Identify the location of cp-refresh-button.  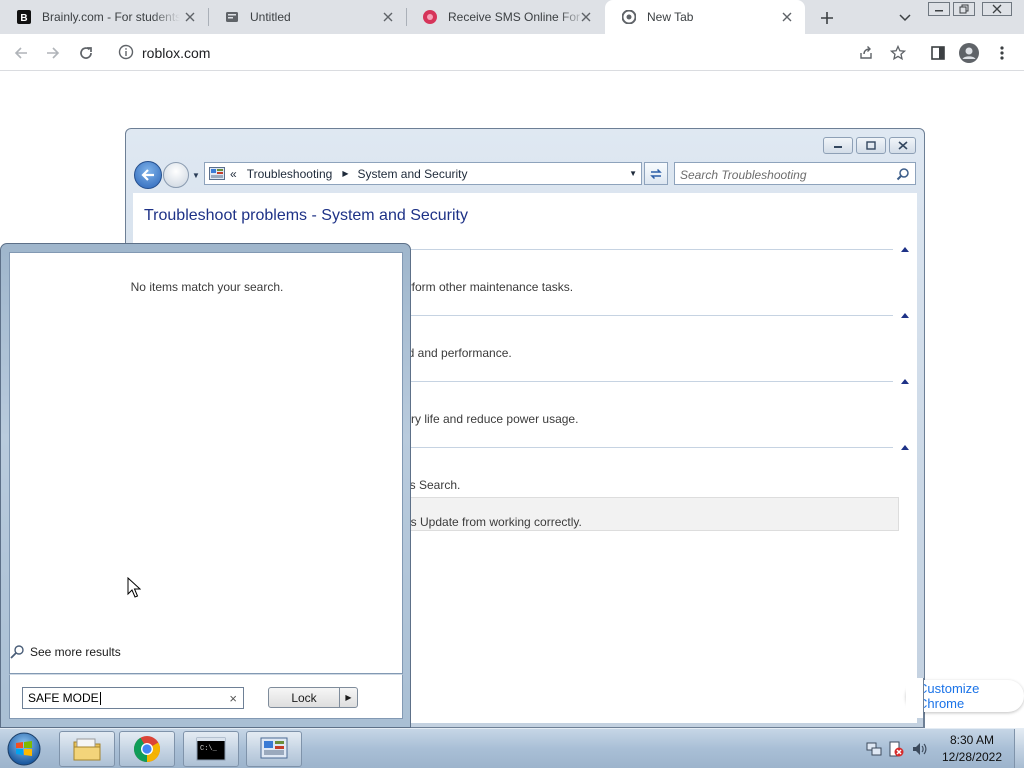
(656, 173).